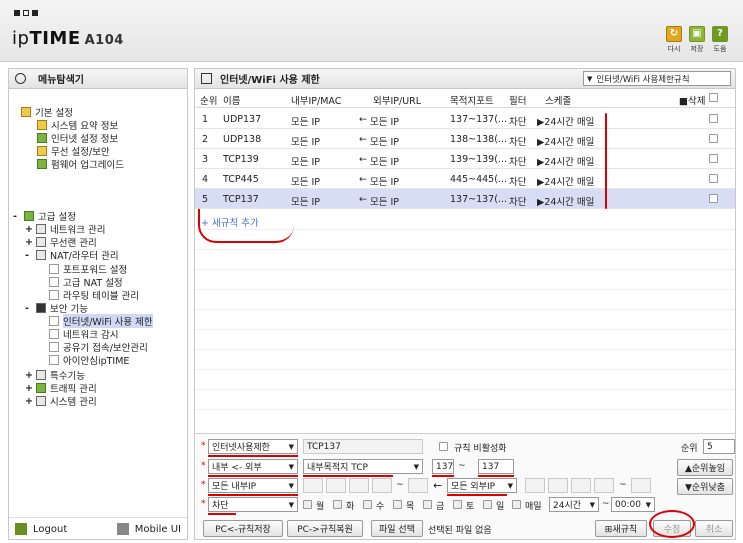  Describe the element at coordinates (482, 485) in the screenshot. I see `external-ip-select: 모든 외부IP ▼` at that location.